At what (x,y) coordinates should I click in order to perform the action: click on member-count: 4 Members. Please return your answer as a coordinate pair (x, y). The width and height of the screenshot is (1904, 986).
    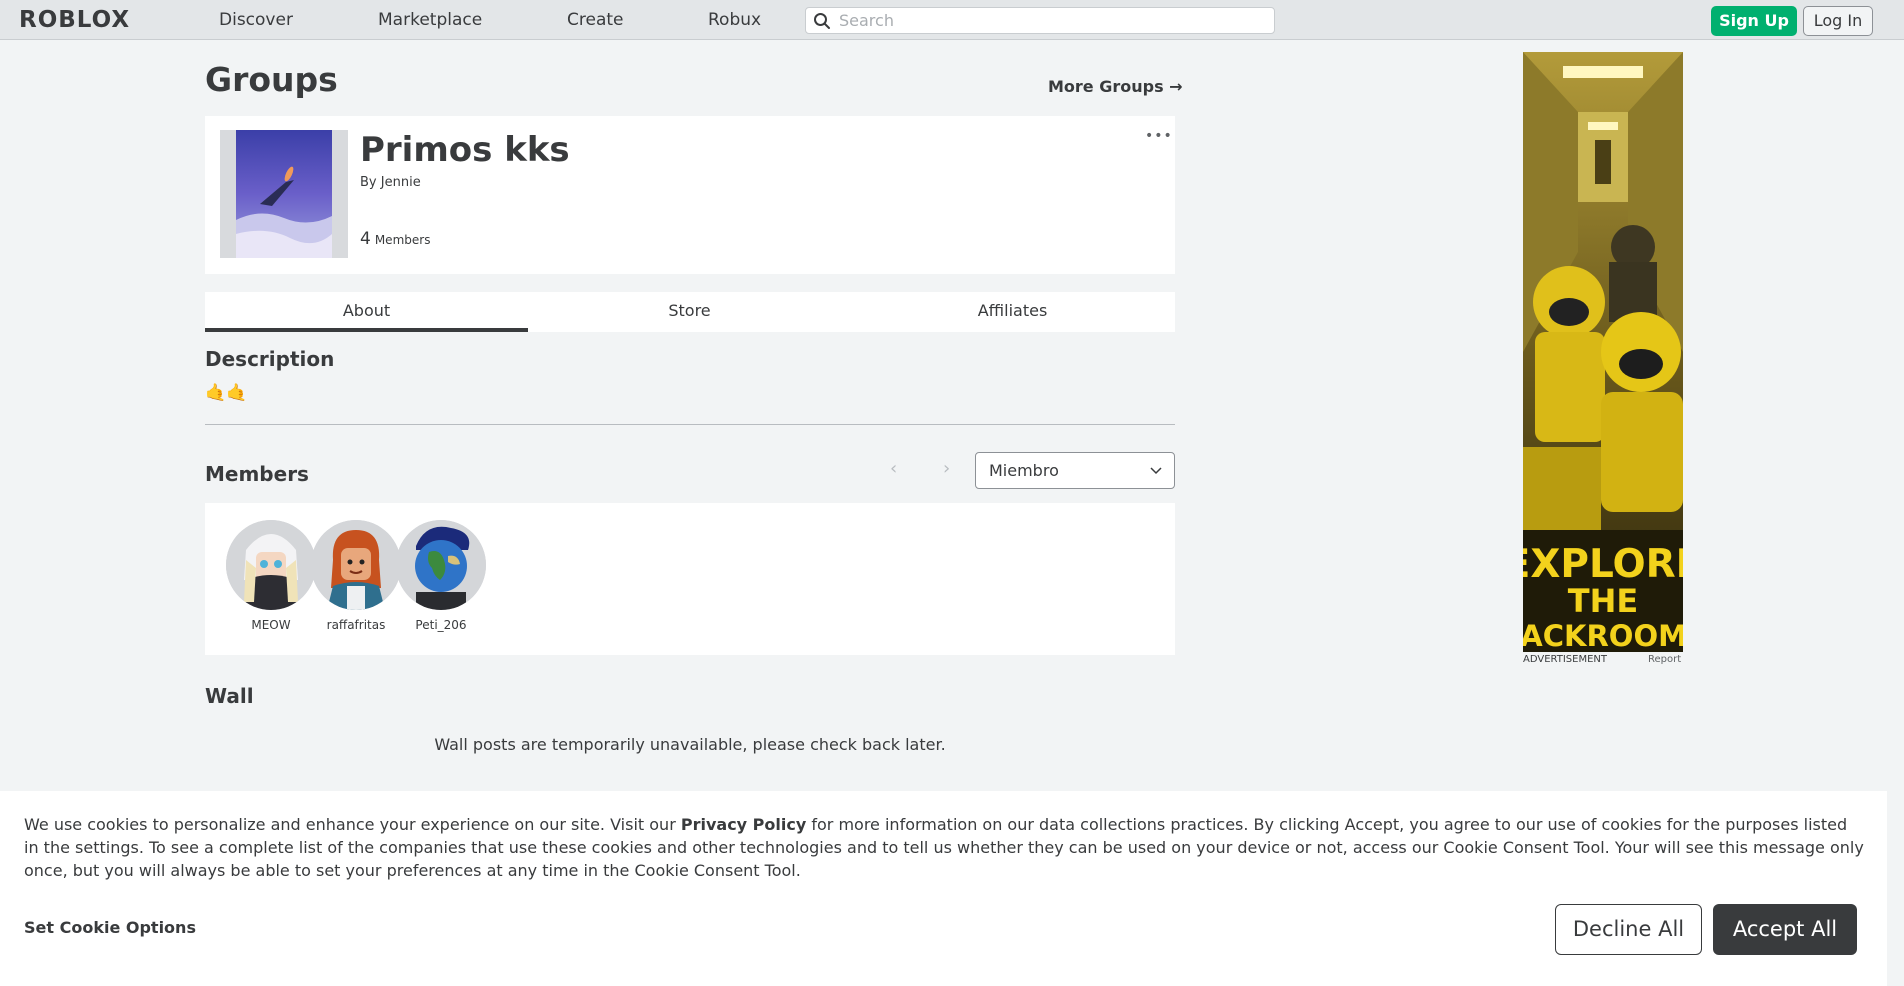
    Looking at the image, I should click on (395, 239).